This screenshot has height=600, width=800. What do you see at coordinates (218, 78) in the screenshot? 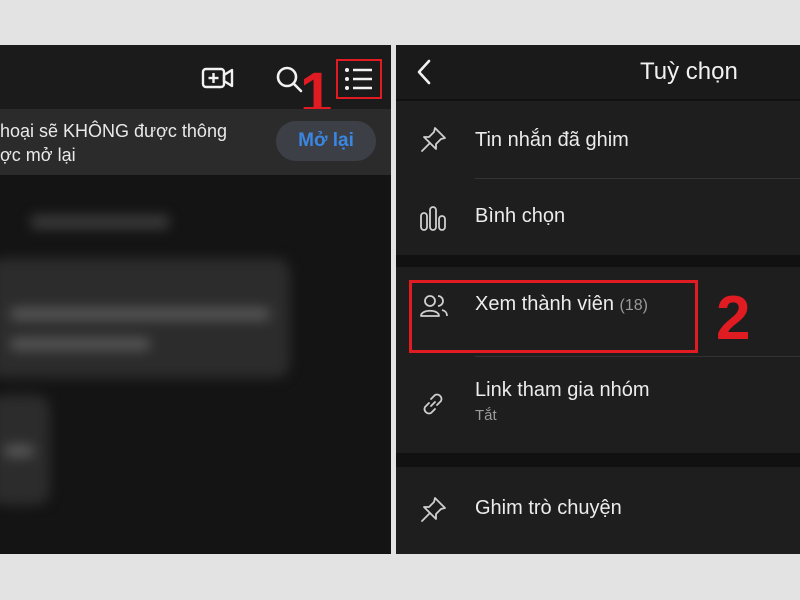
I see `video-call-icon` at bounding box center [218, 78].